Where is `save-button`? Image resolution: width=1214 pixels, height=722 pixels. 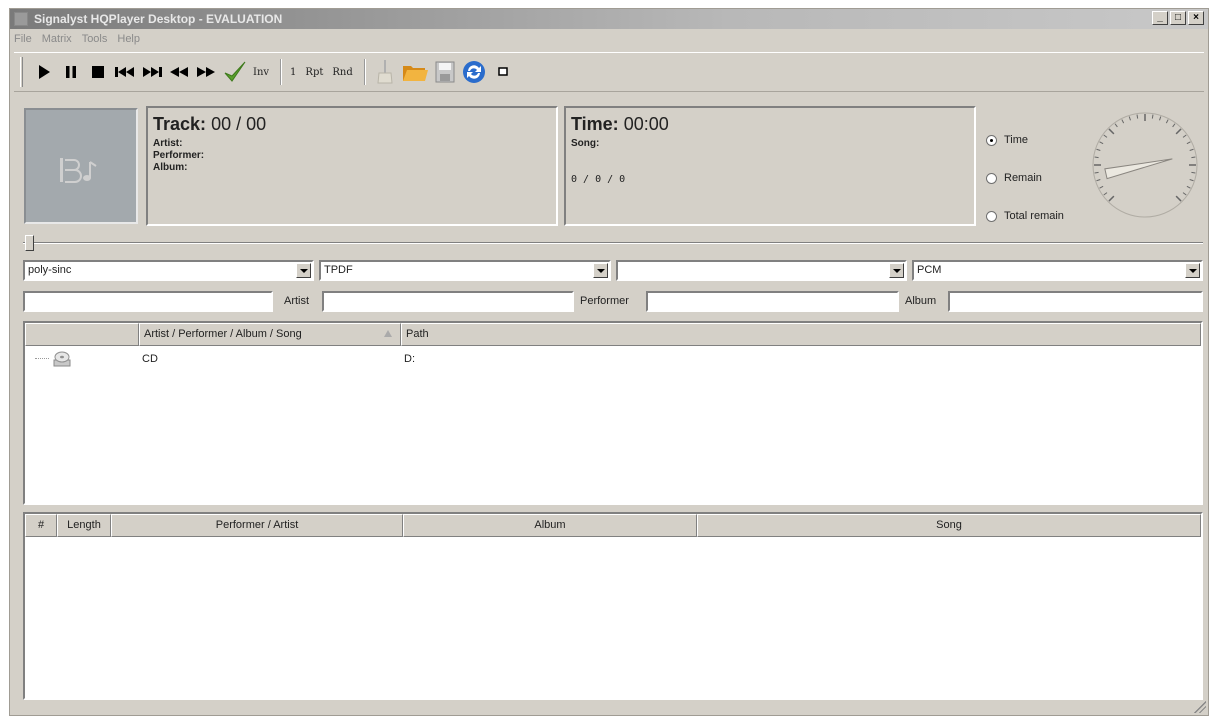 save-button is located at coordinates (445, 72).